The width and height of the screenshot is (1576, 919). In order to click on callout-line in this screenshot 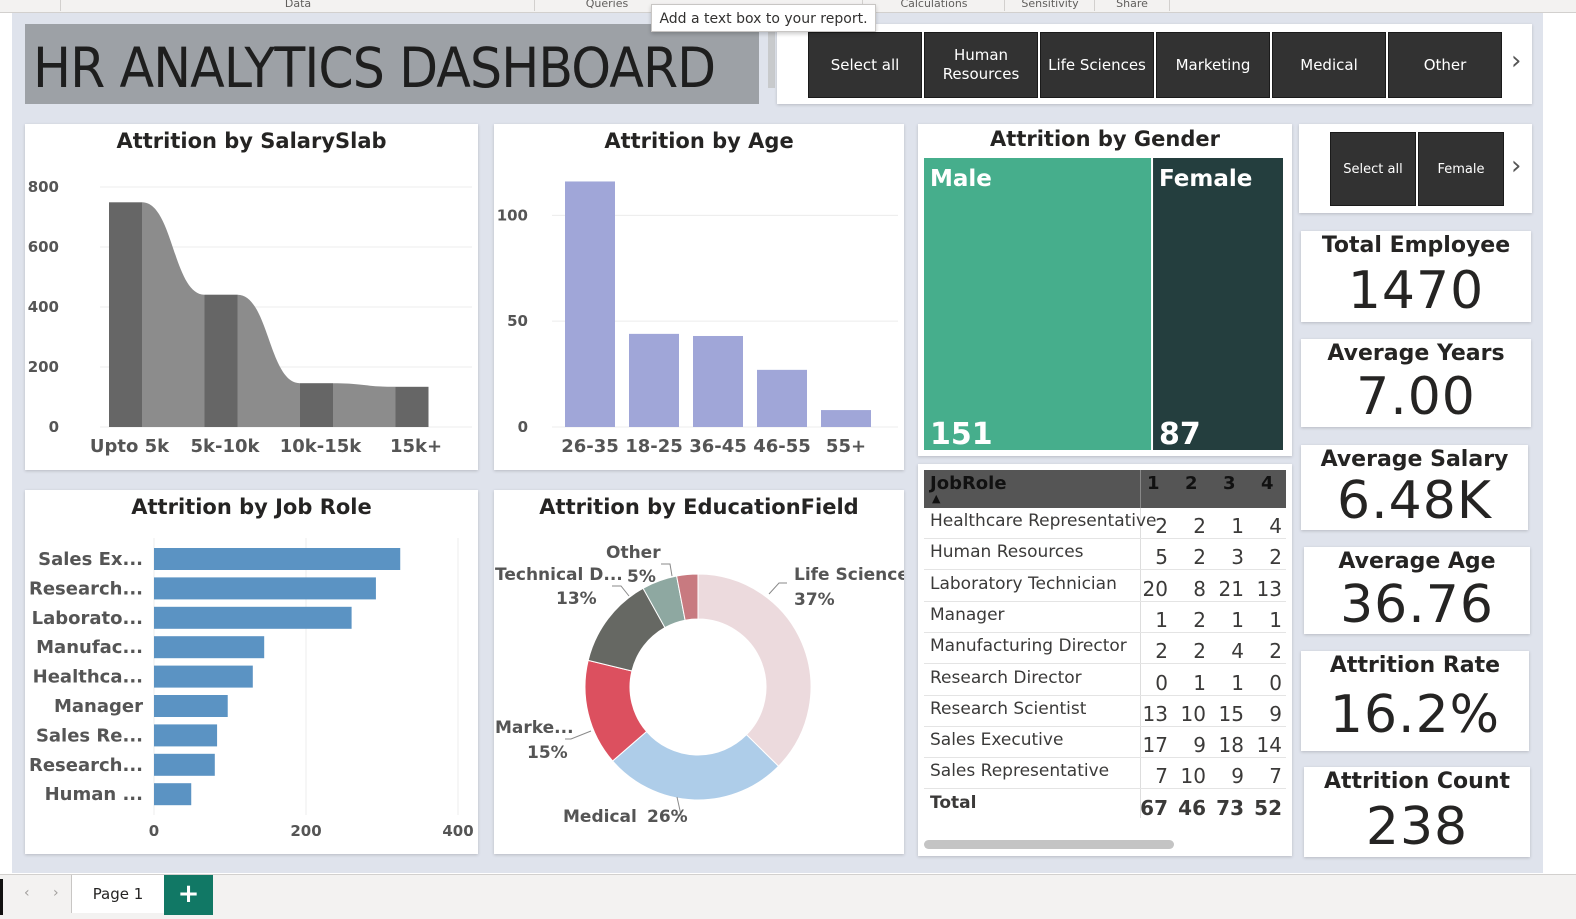, I will do `click(667, 570)`.